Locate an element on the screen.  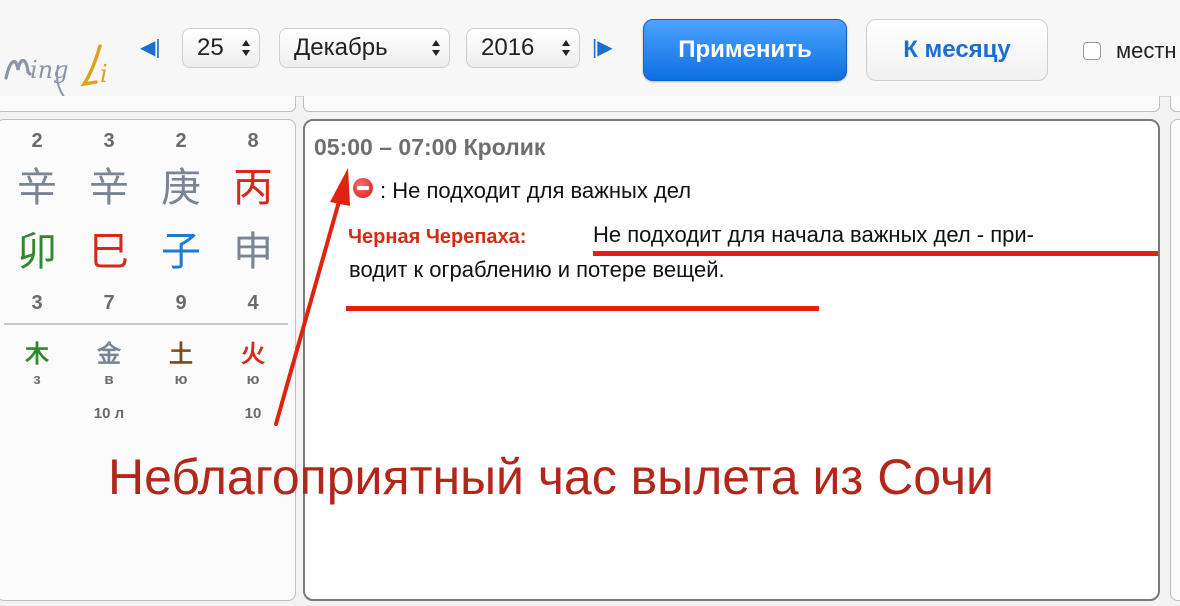
element-glyph: 木 is located at coordinates (37, 354).